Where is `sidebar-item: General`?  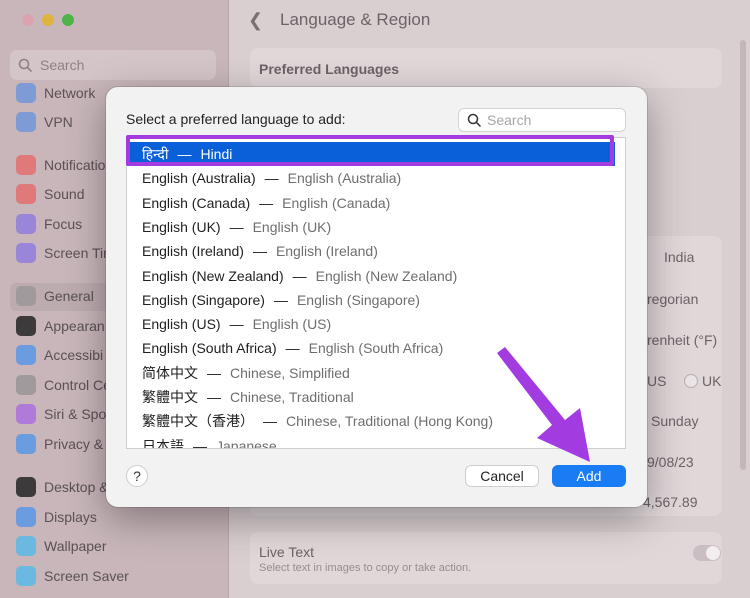 sidebar-item: General is located at coordinates (55, 296).